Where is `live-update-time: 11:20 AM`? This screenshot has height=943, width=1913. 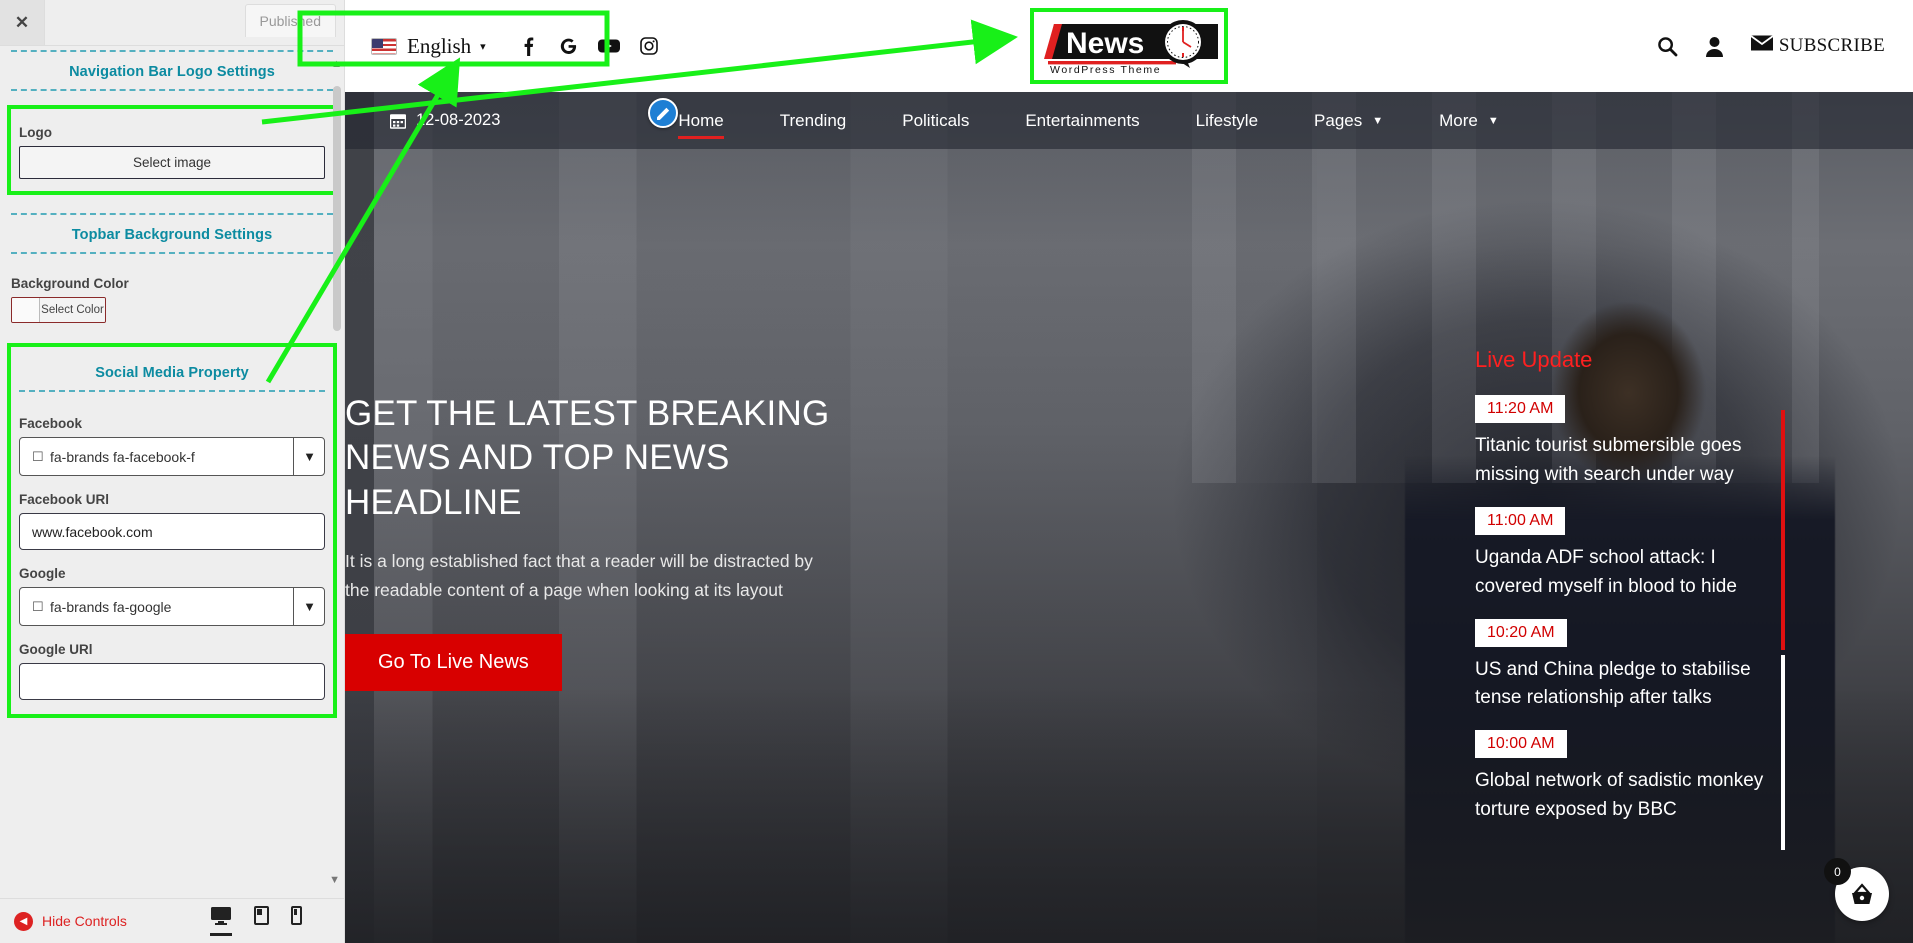
live-update-time: 11:20 AM is located at coordinates (1520, 409).